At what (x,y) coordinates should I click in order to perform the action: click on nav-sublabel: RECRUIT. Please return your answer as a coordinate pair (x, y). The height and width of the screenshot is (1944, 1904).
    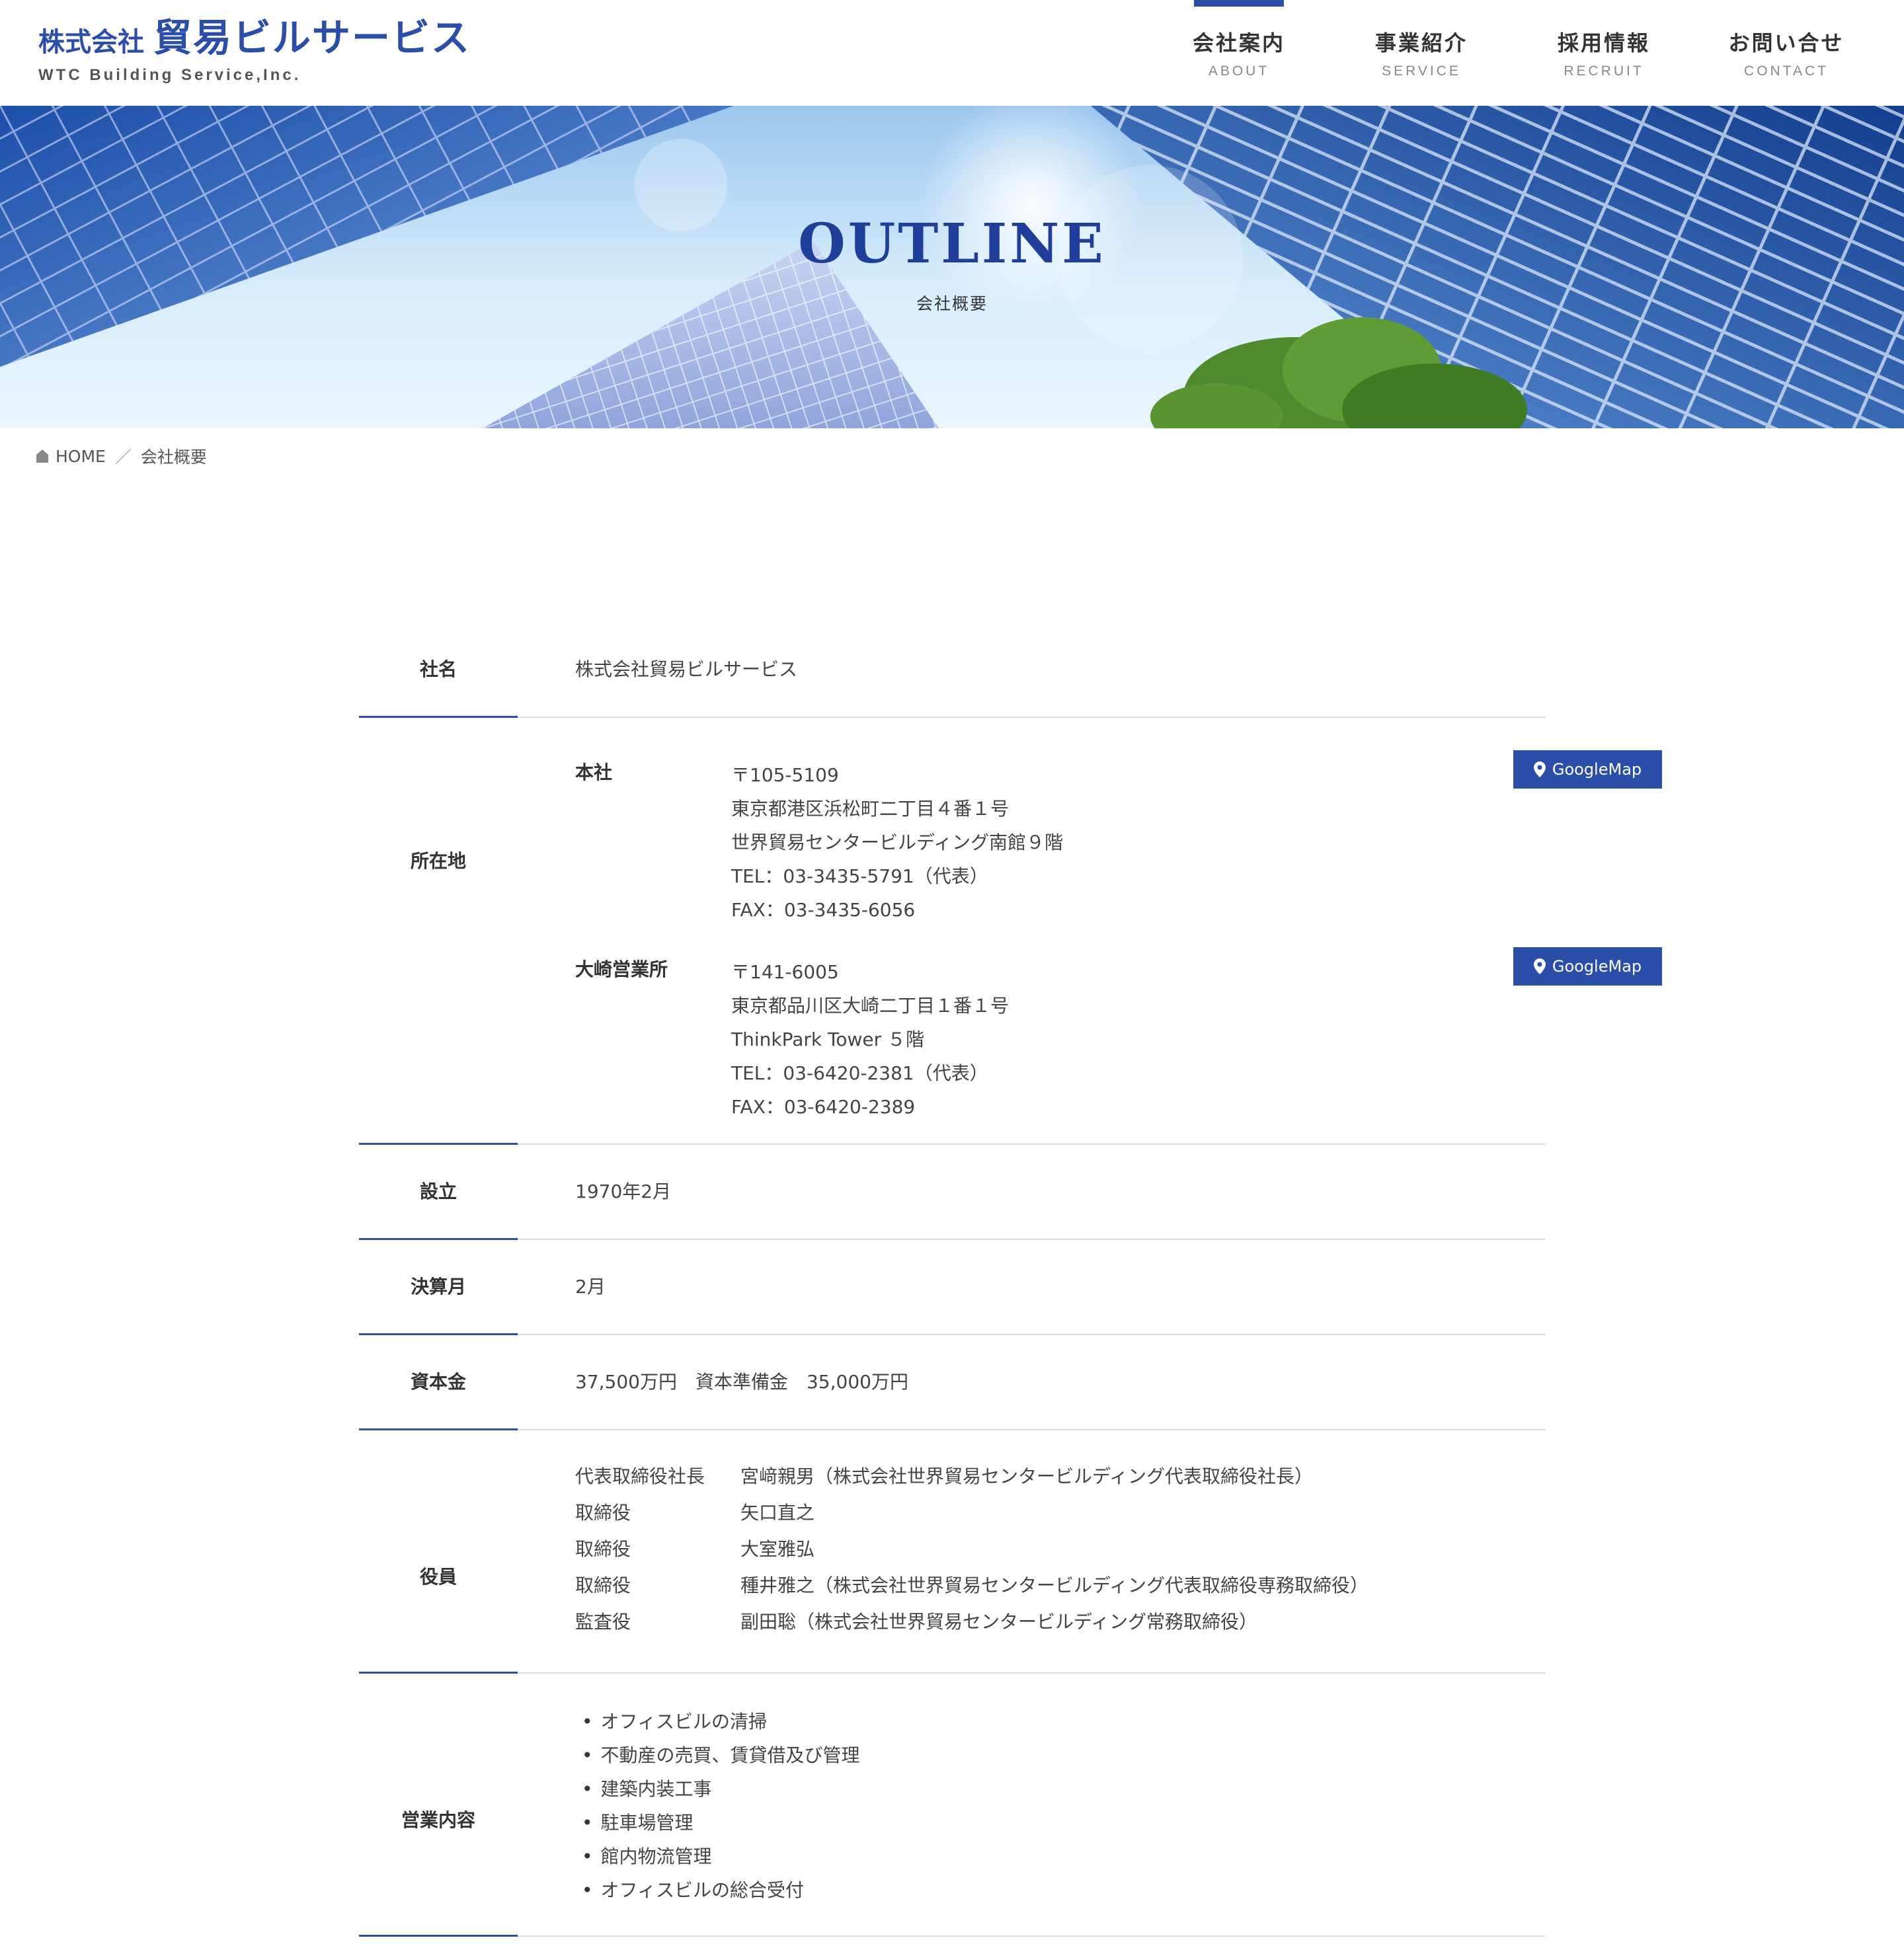
    Looking at the image, I should click on (1604, 71).